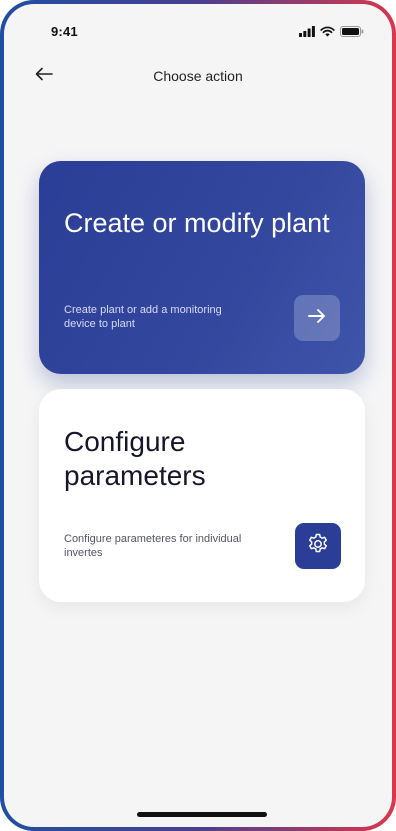 This screenshot has width=396, height=831. I want to click on status-bar: 9:41, so click(198, 29).